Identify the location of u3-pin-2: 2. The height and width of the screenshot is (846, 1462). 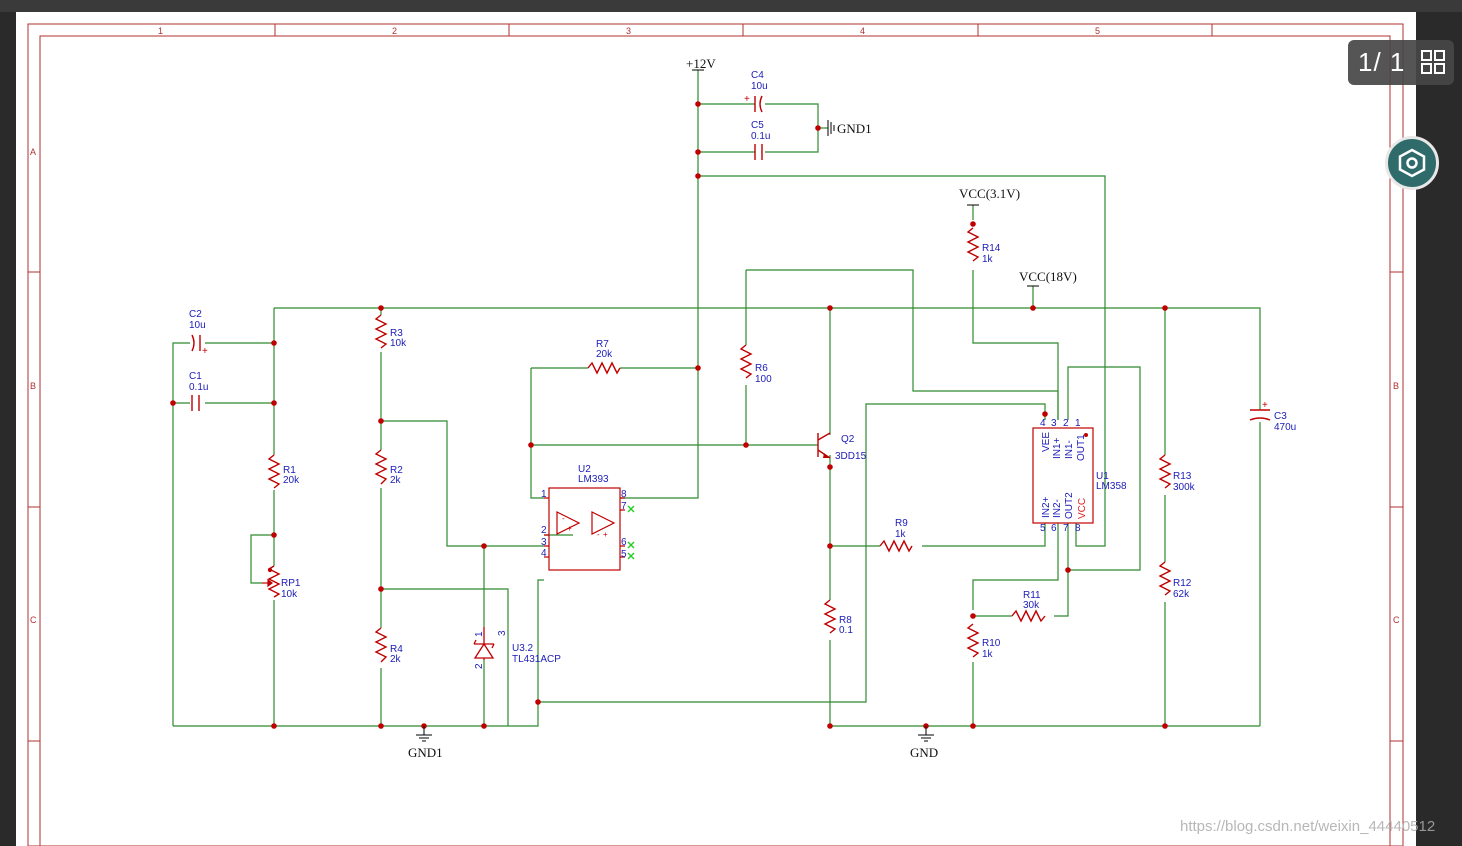
(479, 666).